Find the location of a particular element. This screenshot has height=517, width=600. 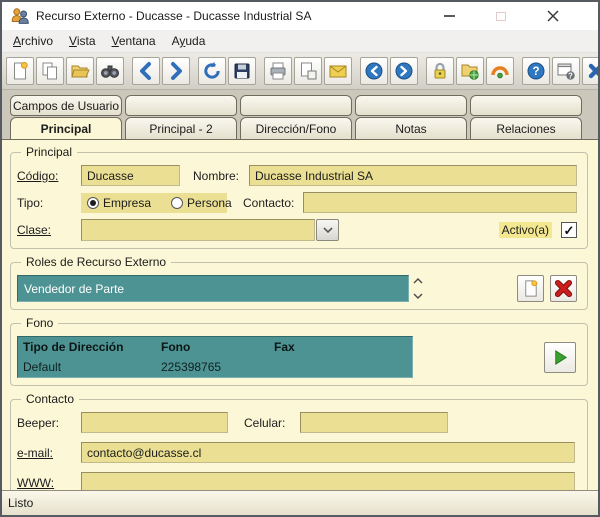

print-icon is located at coordinates (278, 71).